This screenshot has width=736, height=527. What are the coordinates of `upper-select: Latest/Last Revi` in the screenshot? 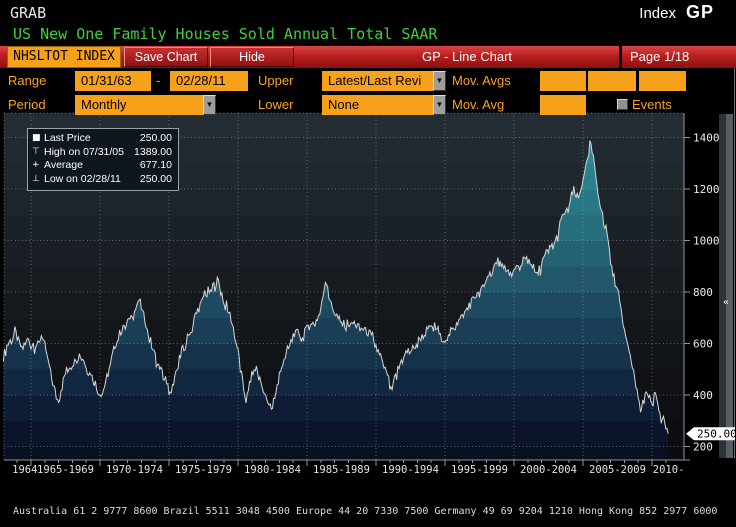 It's located at (377, 81).